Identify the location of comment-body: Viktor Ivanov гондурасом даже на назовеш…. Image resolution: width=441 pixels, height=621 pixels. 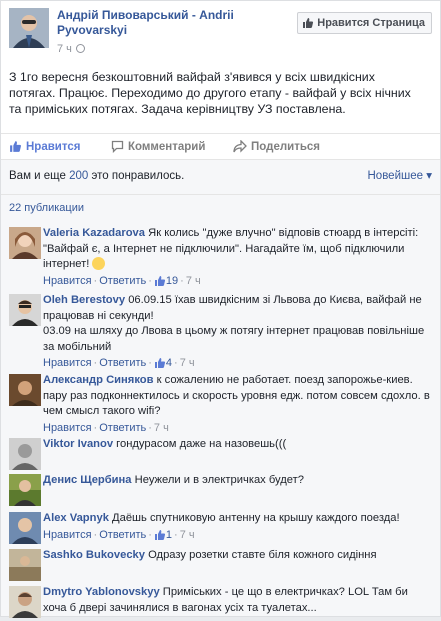
(237, 445).